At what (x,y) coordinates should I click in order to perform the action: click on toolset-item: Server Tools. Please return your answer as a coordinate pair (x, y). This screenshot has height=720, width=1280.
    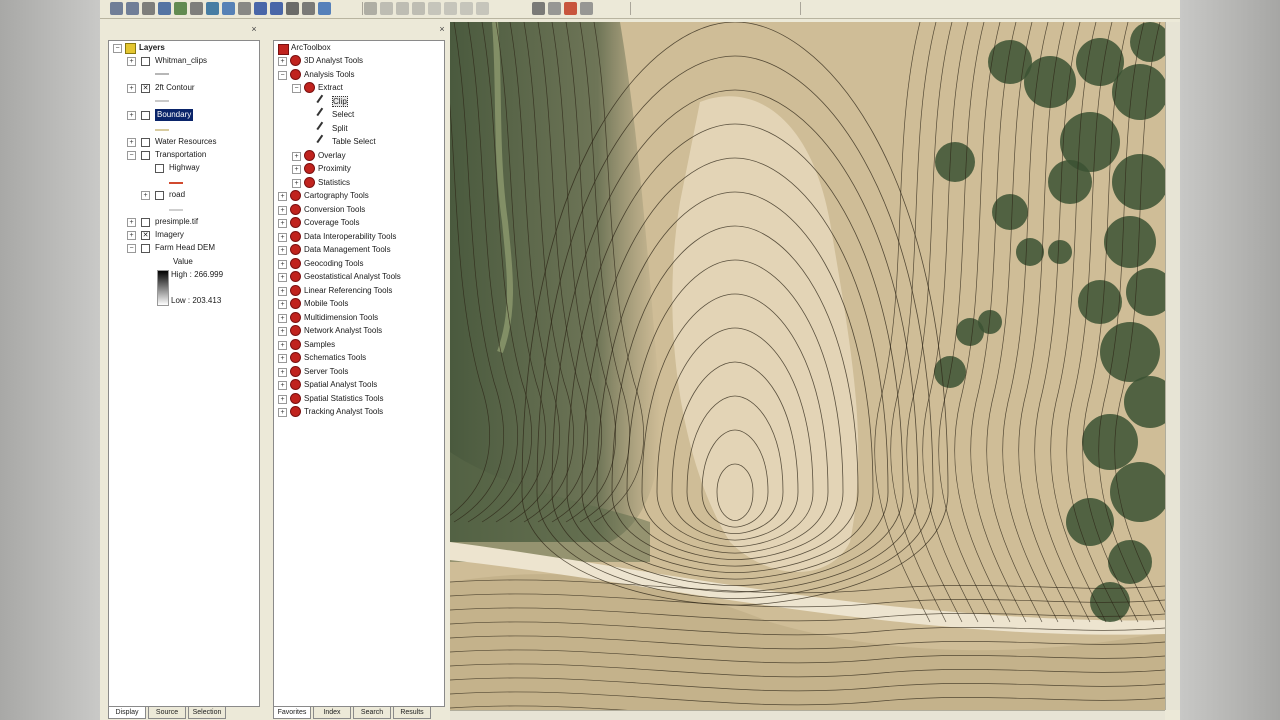
    Looking at the image, I should click on (319, 371).